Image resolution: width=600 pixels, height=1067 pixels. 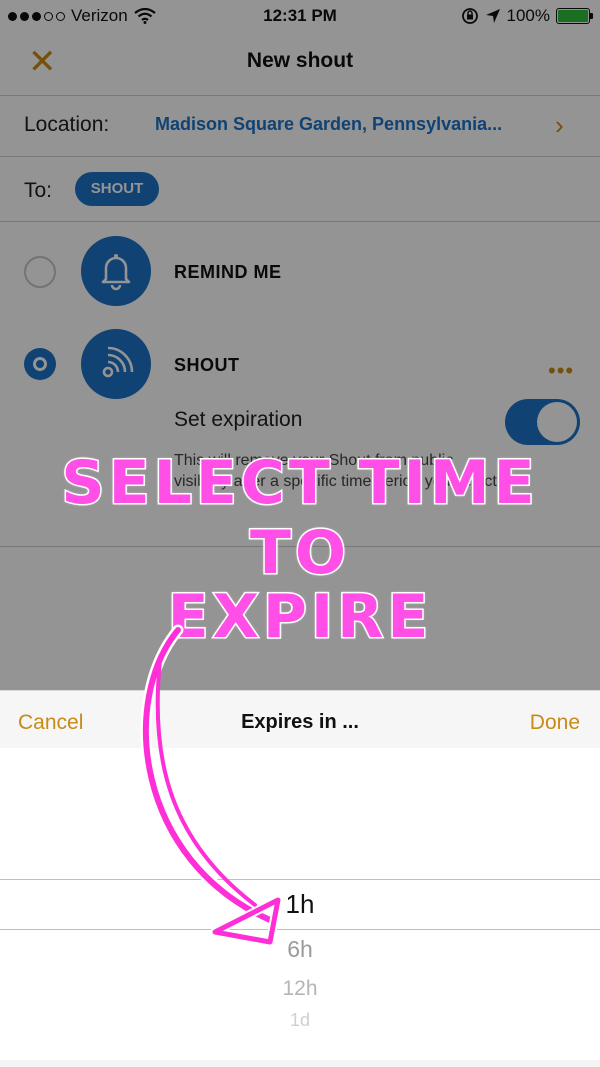 I want to click on annotation-arrow-icon, so click(x=211, y=785).